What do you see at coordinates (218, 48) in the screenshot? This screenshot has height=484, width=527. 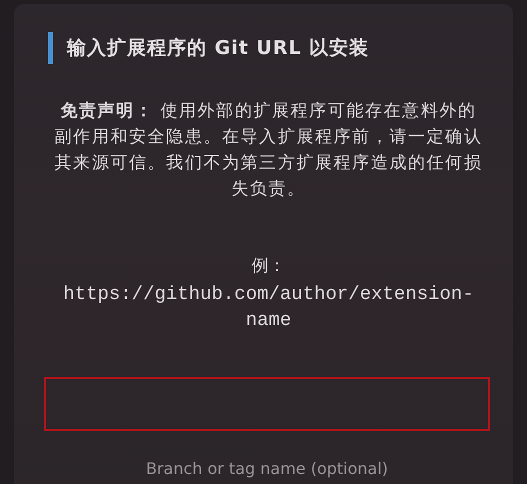 I see `dialog-title: 输入扩展程序的 Git URL 以安装` at bounding box center [218, 48].